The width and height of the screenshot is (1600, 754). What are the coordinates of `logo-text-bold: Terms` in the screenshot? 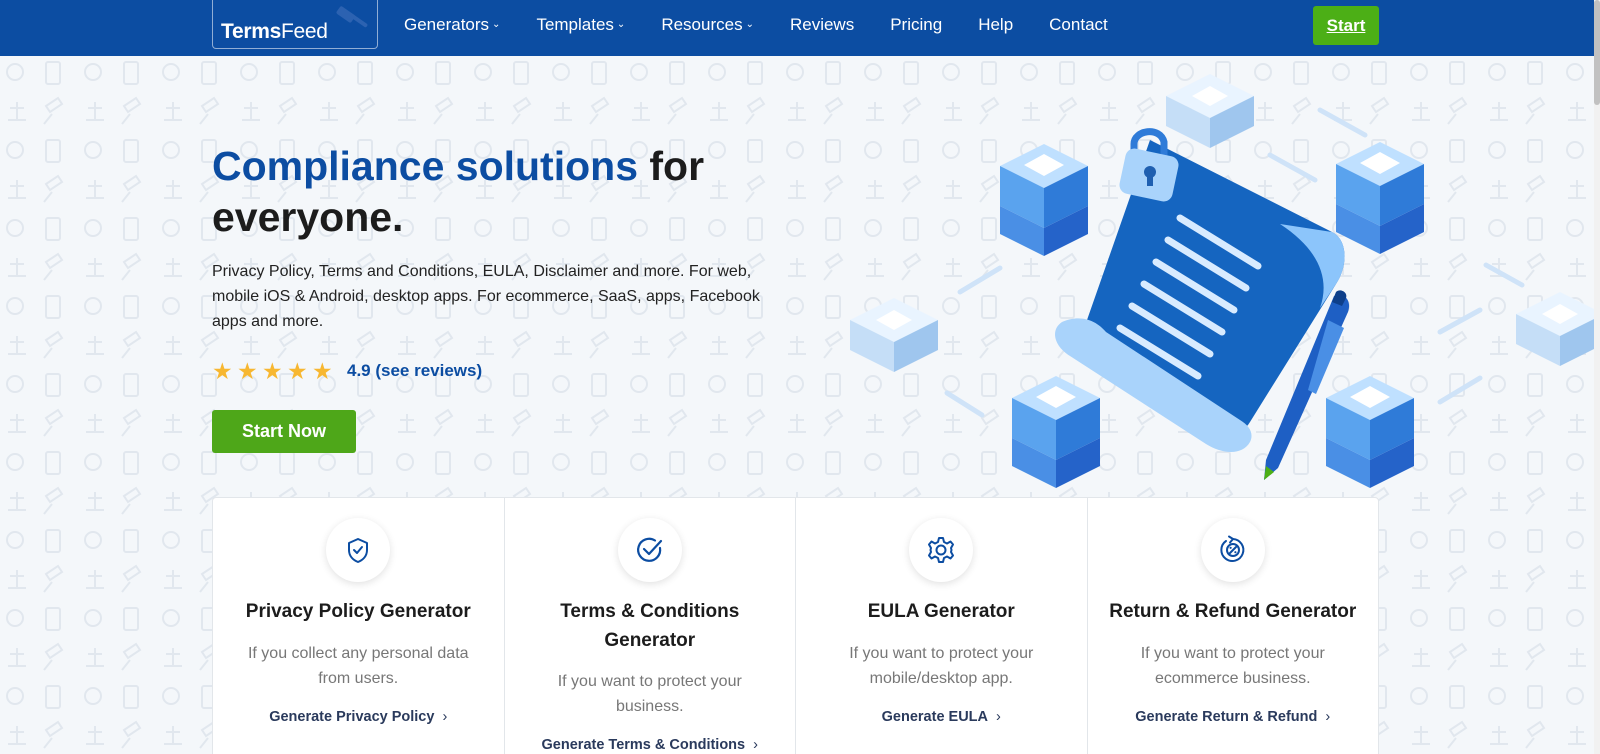 It's located at (251, 31).